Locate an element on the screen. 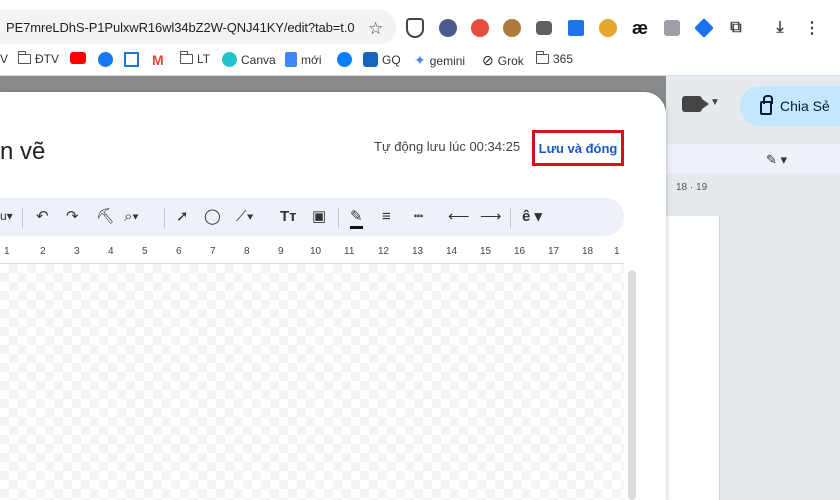  ruler-tick: 3 is located at coordinates (77, 251).